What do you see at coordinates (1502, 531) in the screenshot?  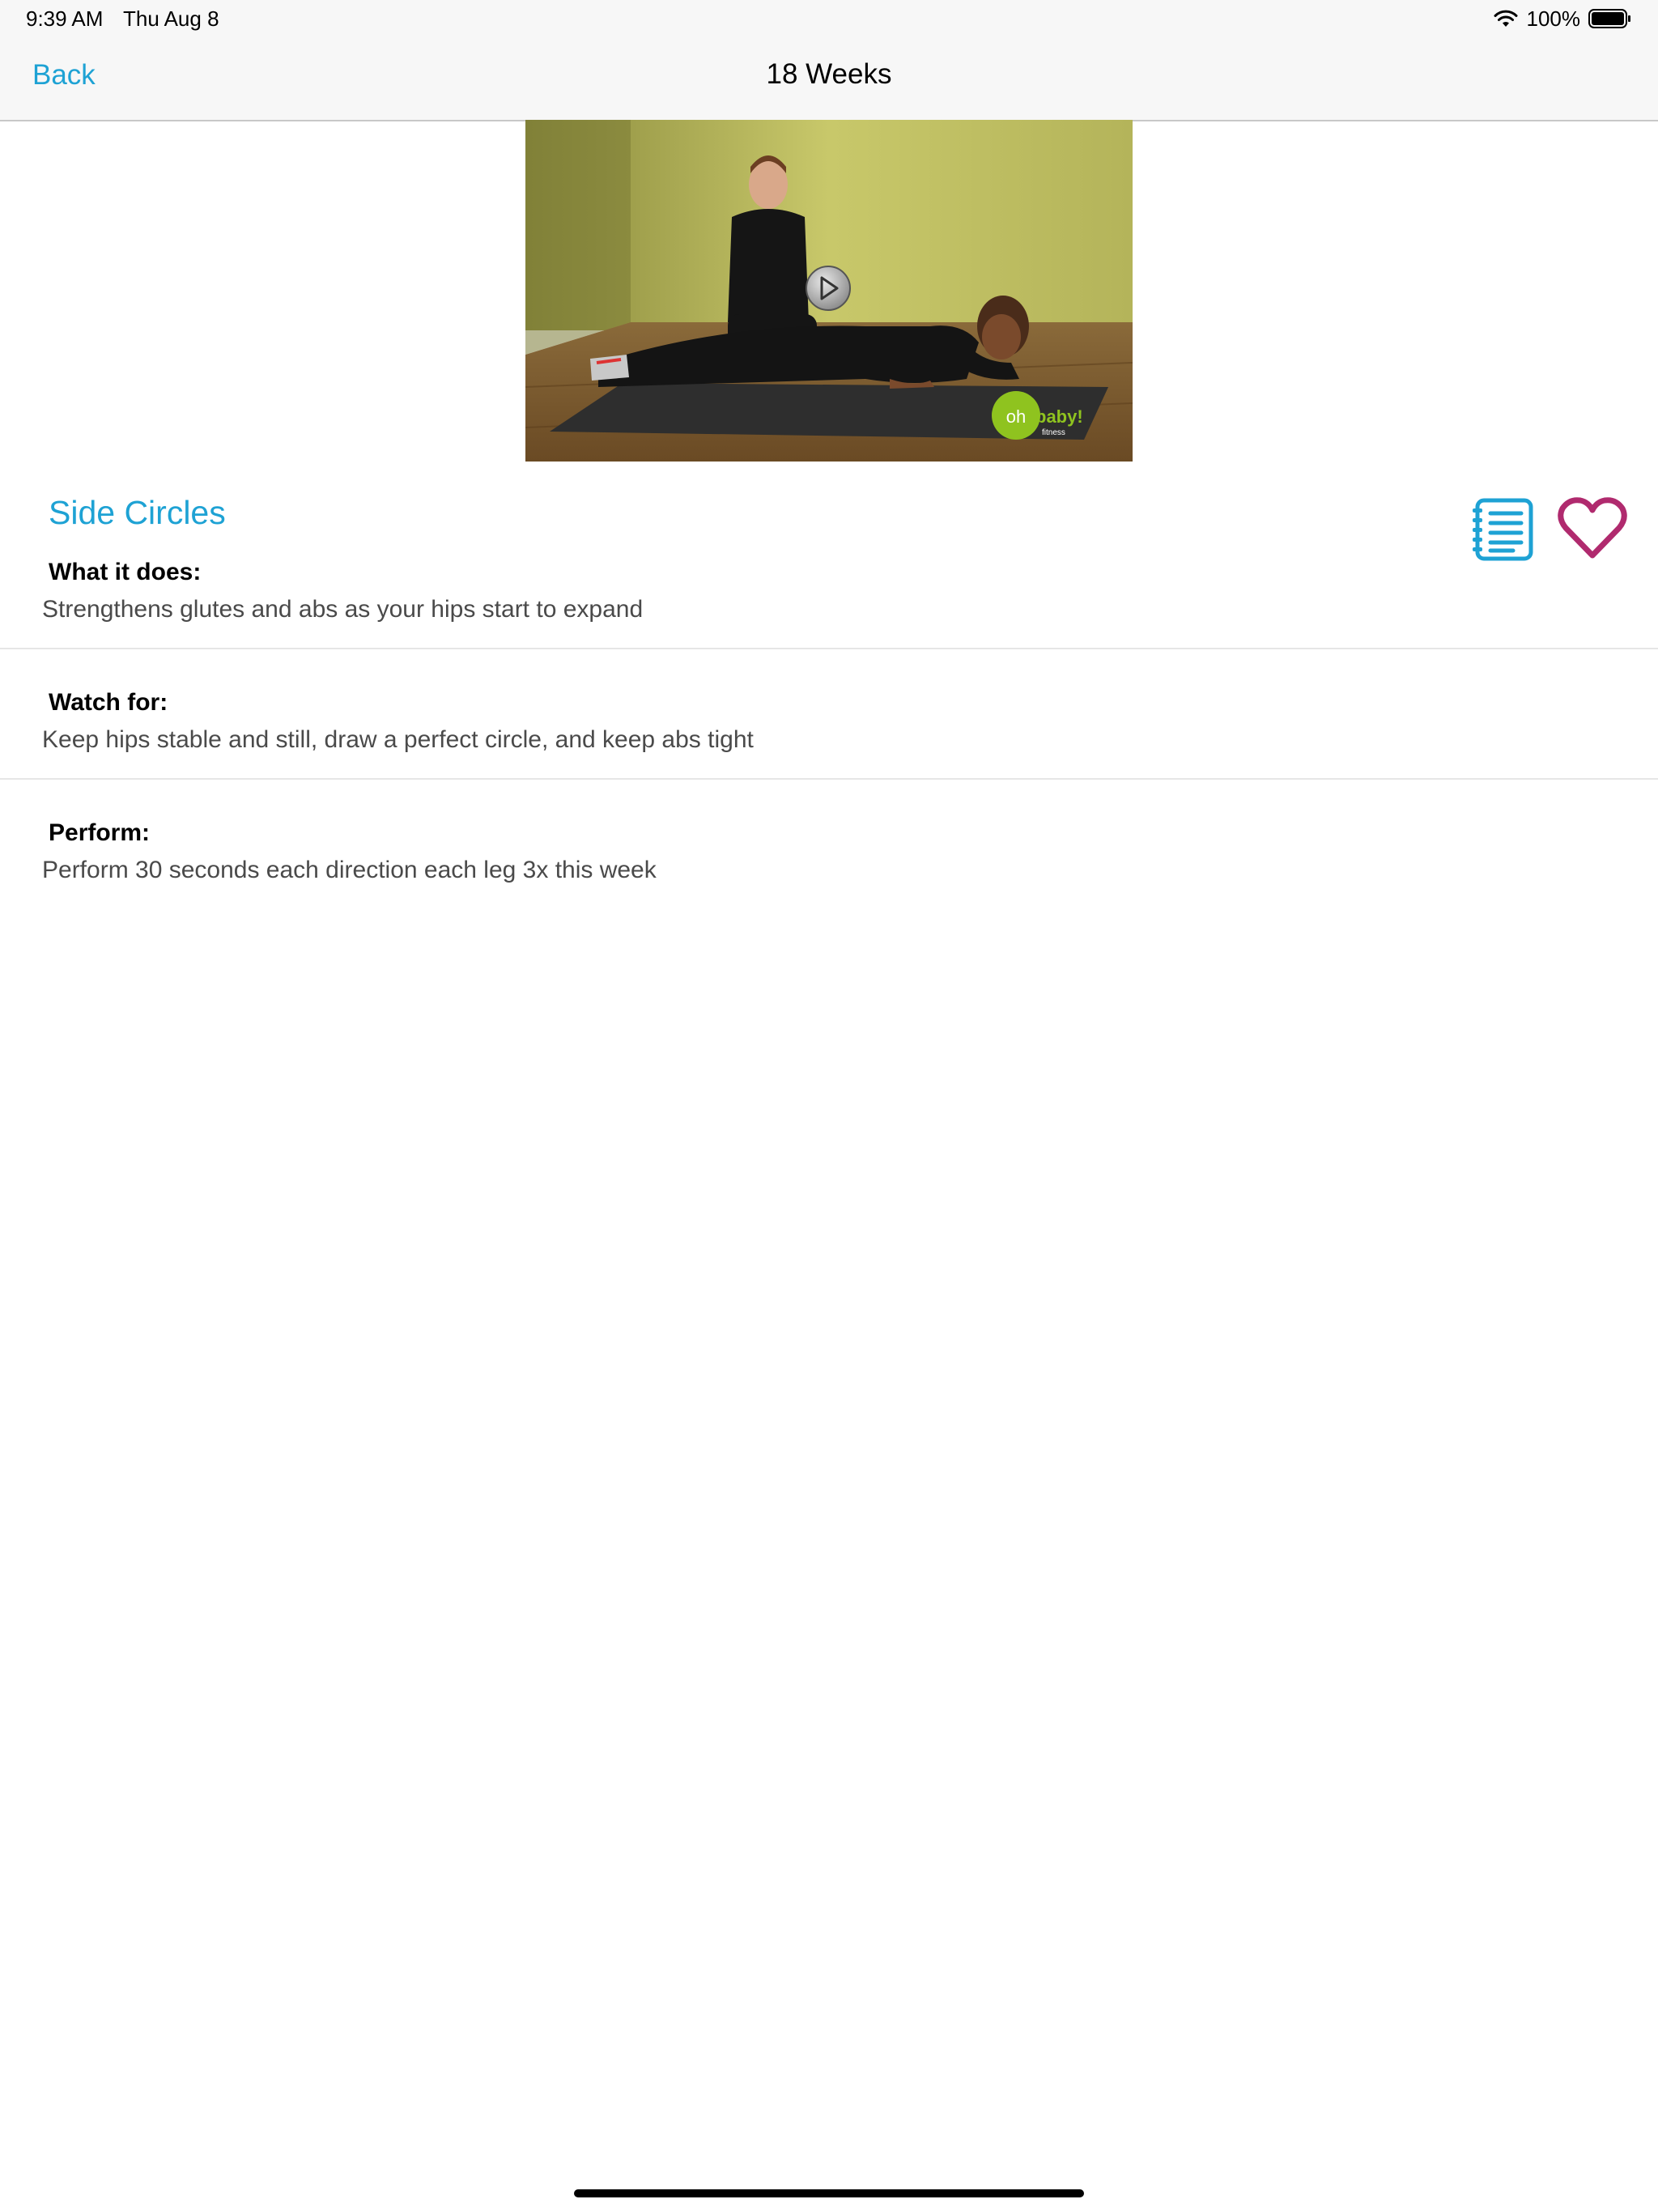 I see `notes-icon` at bounding box center [1502, 531].